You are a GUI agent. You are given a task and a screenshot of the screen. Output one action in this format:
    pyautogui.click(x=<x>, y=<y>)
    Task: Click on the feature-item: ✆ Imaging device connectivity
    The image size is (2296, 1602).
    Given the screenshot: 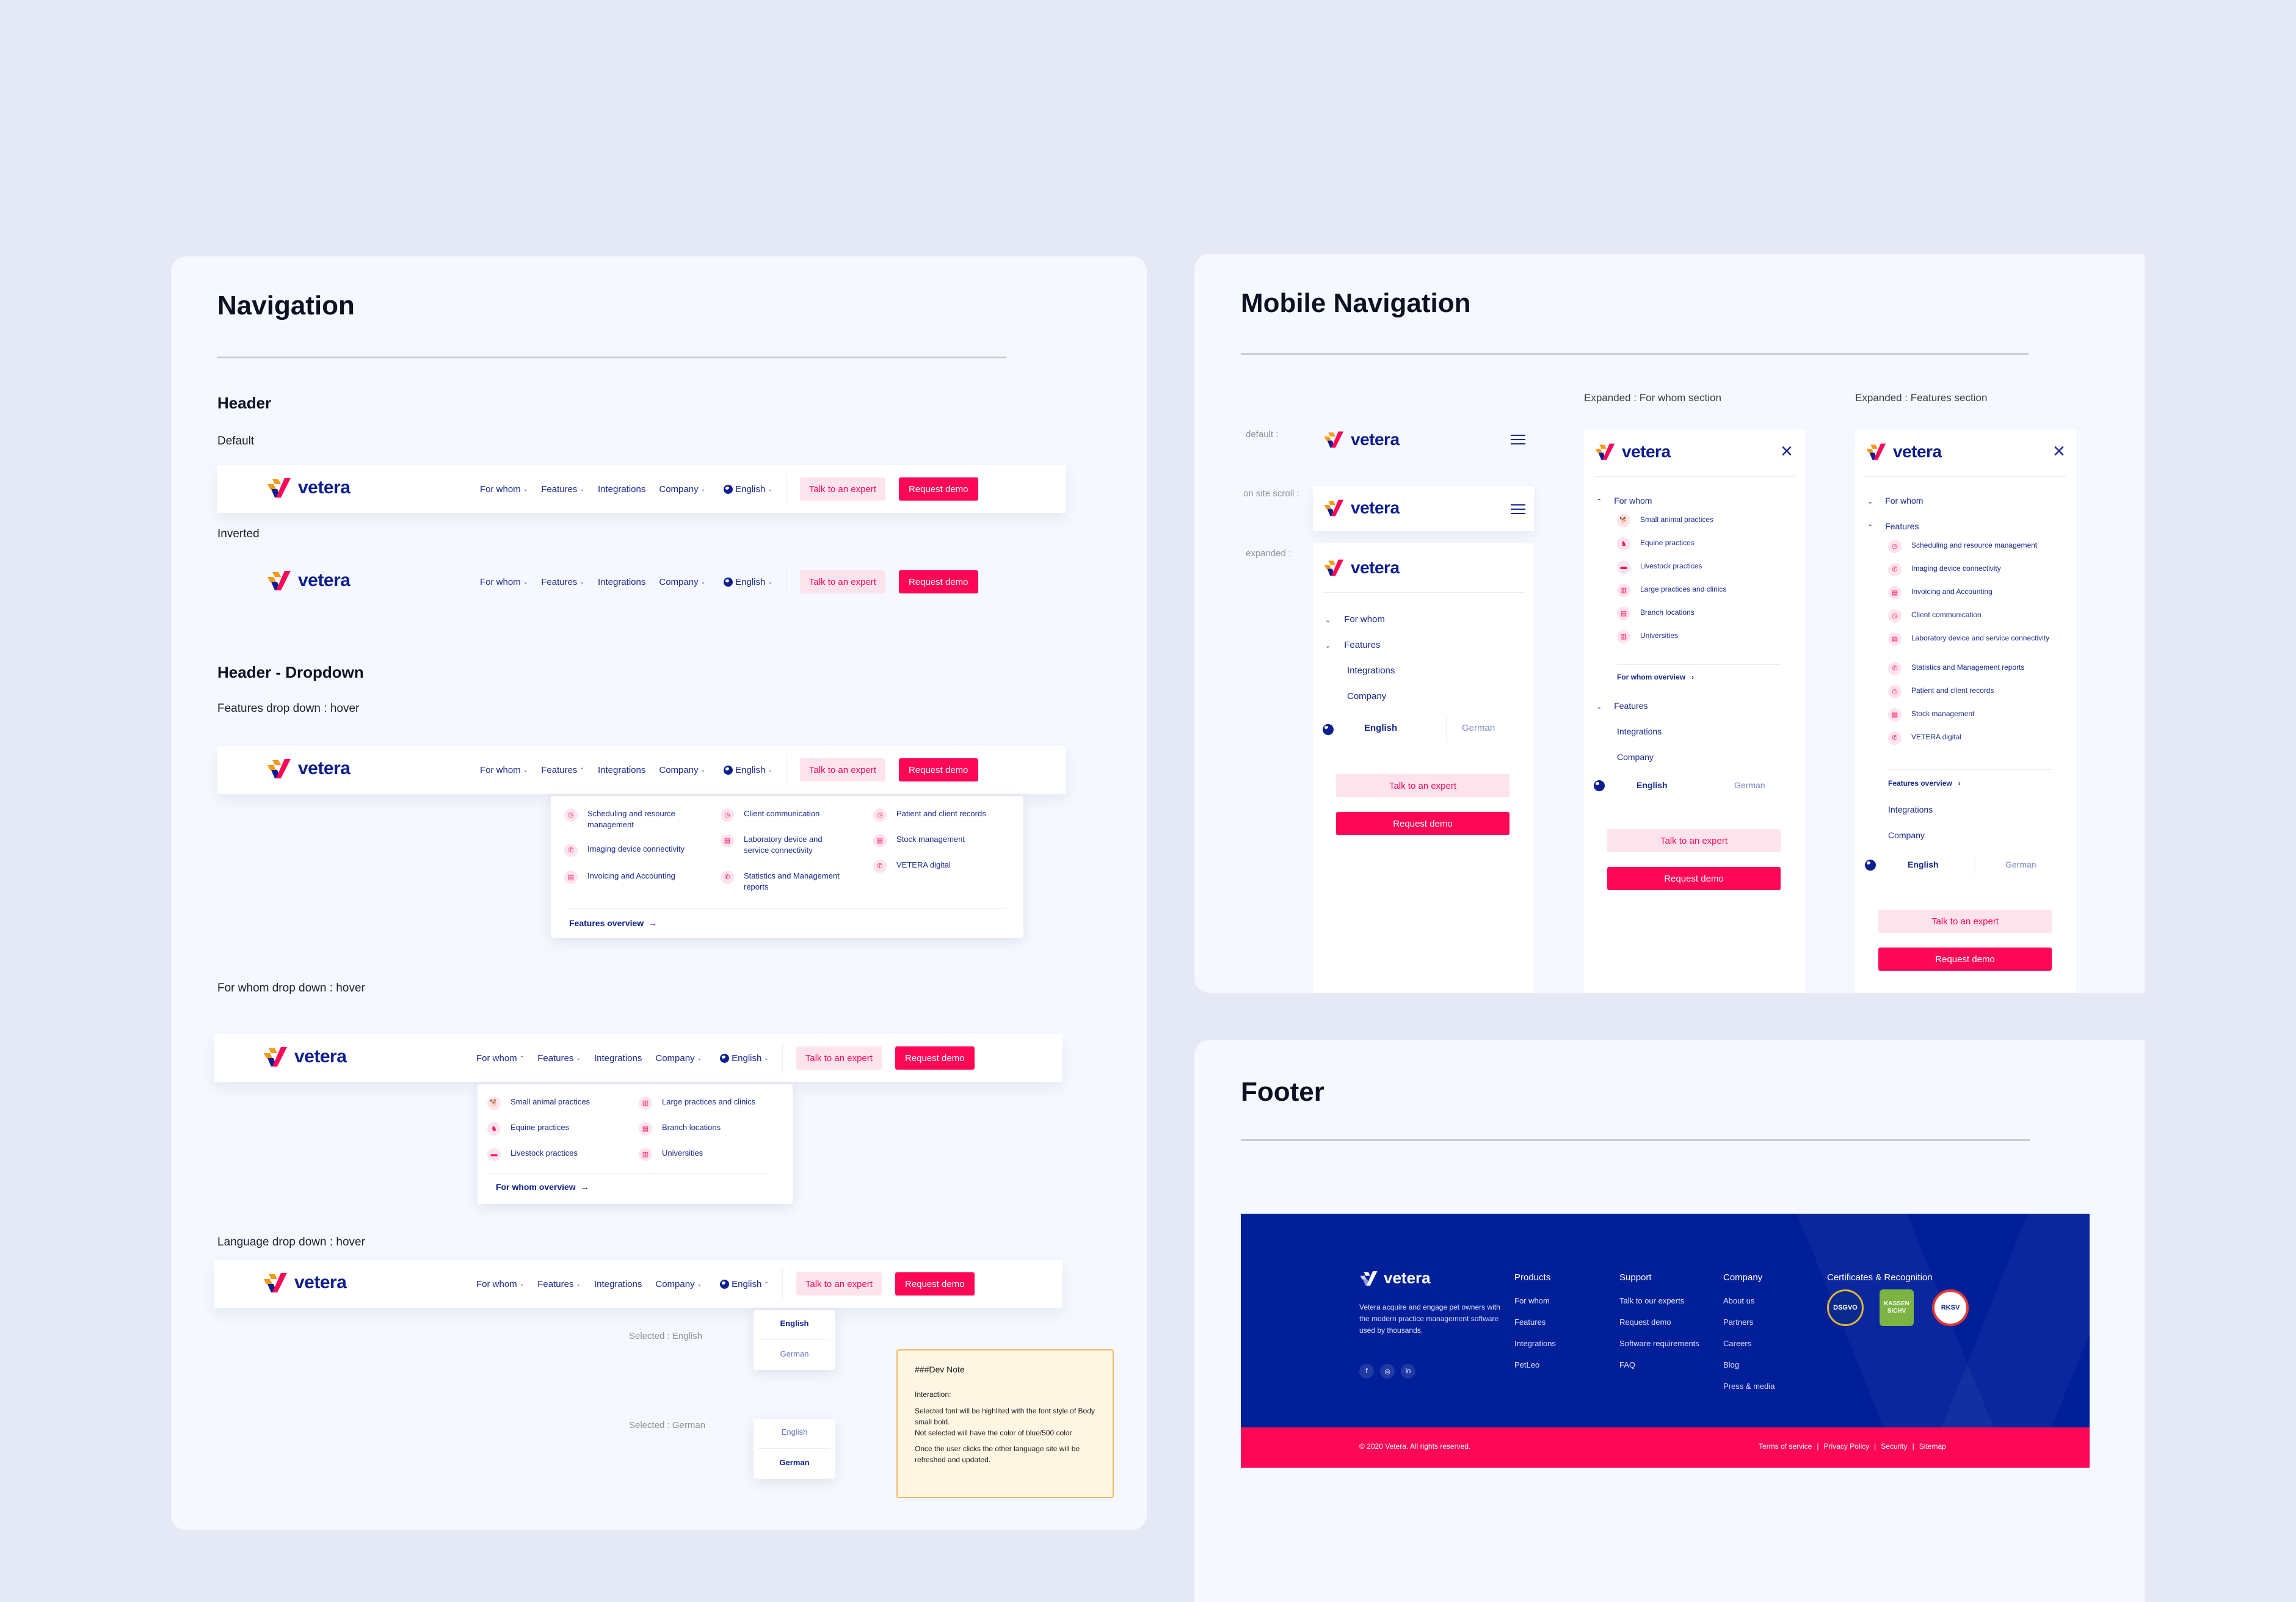 What is the action you would take?
    pyautogui.click(x=638, y=850)
    